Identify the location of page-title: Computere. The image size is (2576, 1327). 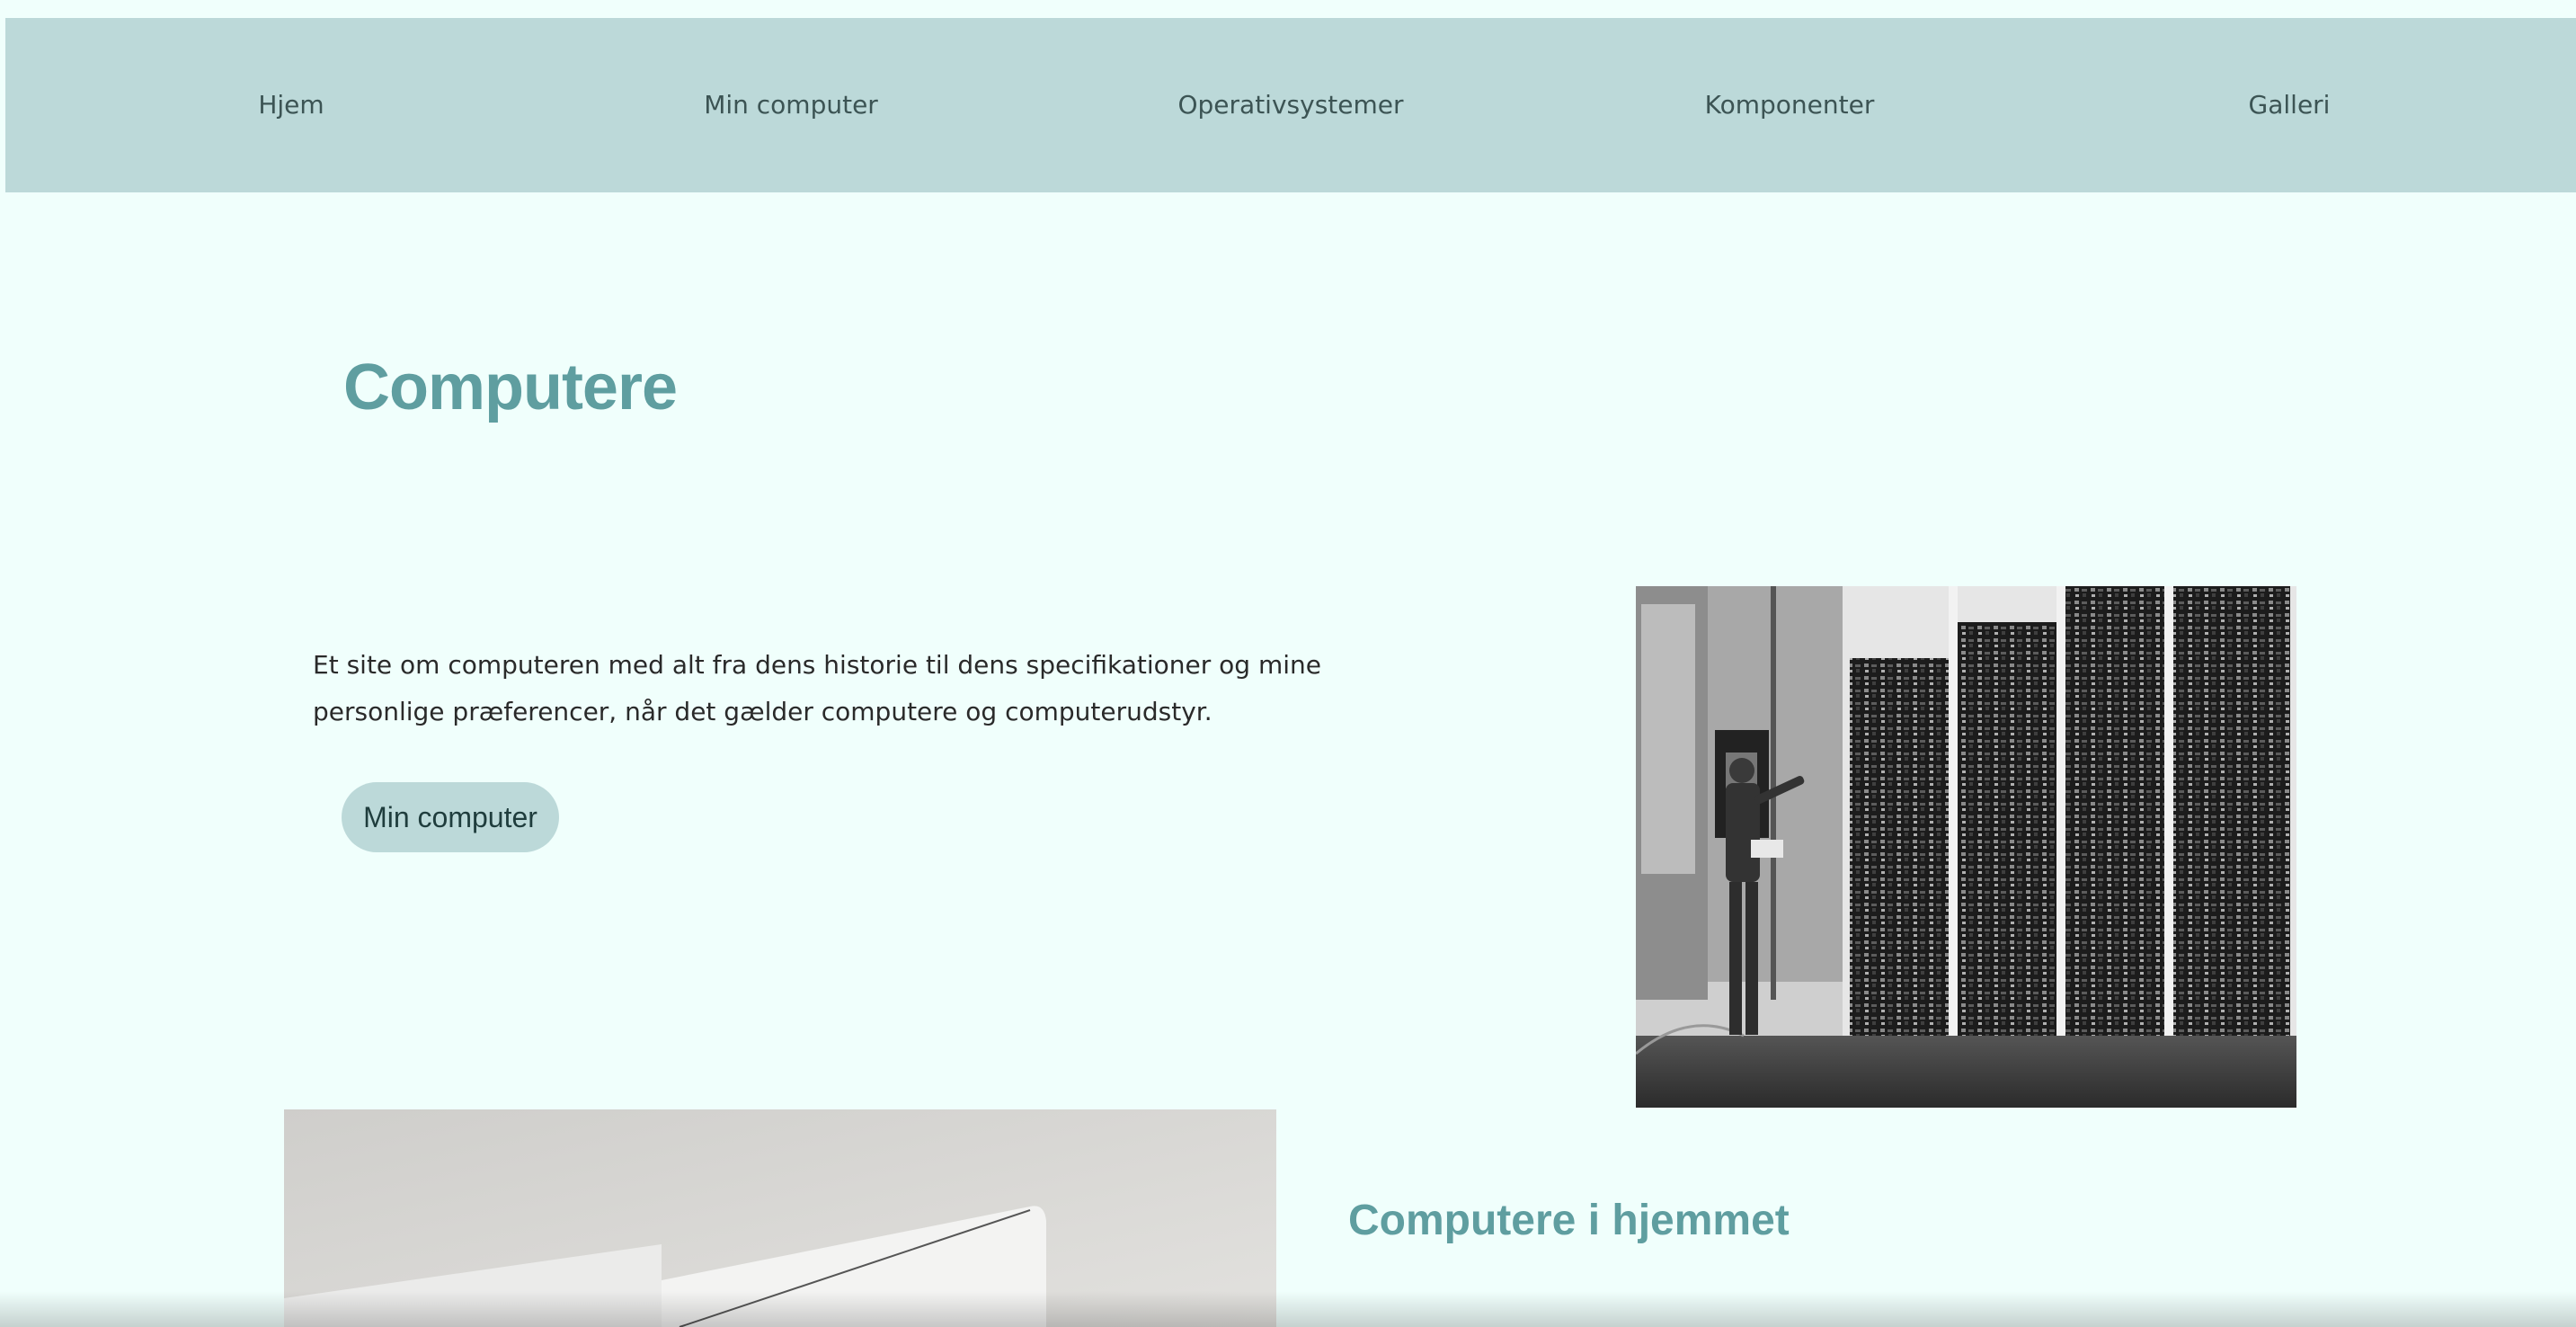
(510, 388).